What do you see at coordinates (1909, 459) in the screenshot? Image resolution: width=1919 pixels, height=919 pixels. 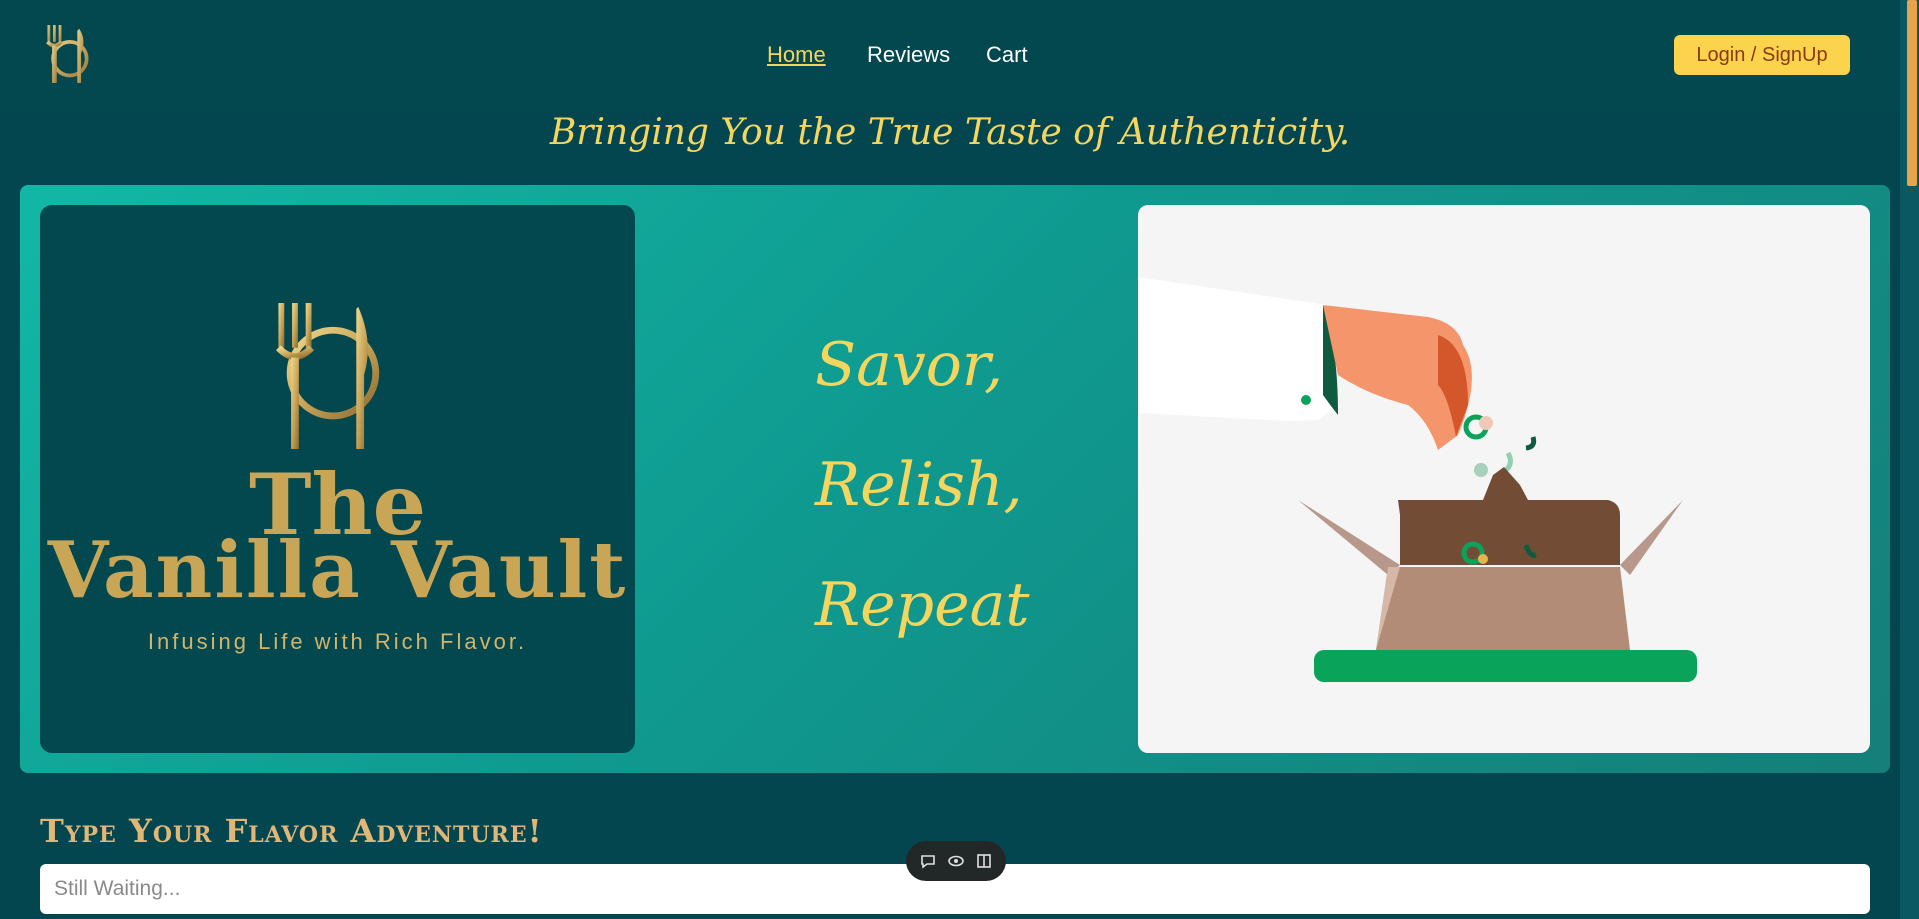 I see `page-scrollbar` at bounding box center [1909, 459].